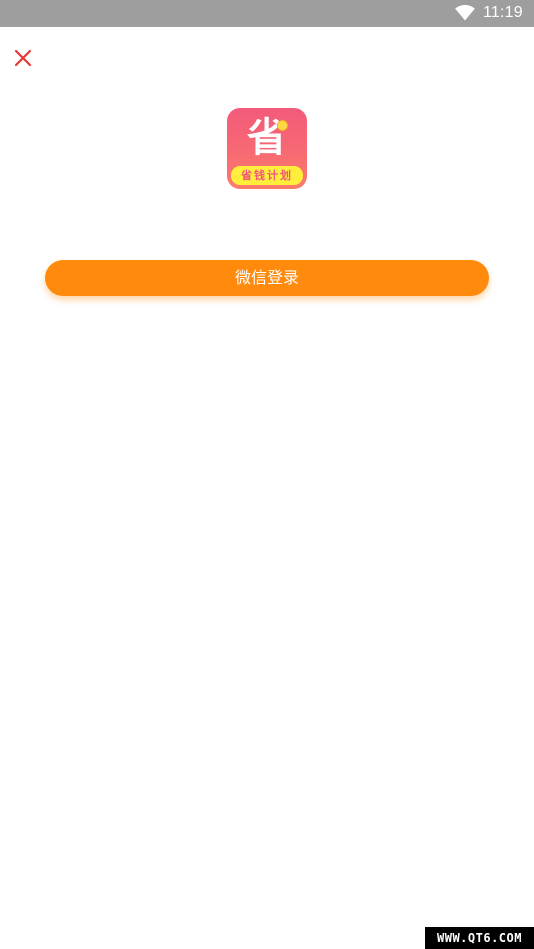 This screenshot has height=949, width=534. I want to click on coin-icon, so click(282, 125).